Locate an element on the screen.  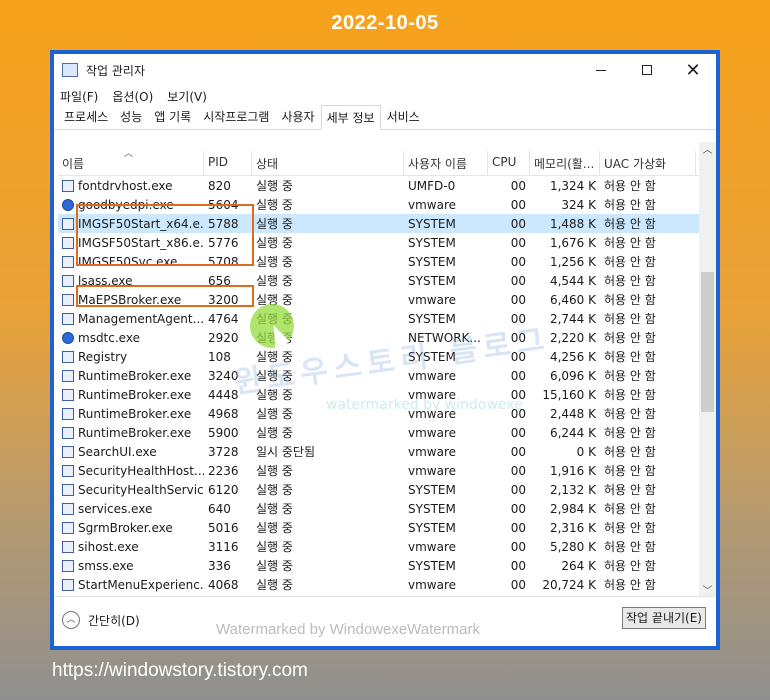
maximize-icon is located at coordinates (647, 70).